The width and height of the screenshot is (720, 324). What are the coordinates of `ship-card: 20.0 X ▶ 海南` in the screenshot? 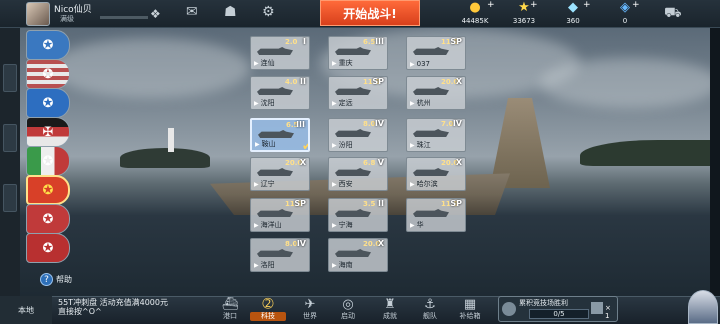 It's located at (358, 255).